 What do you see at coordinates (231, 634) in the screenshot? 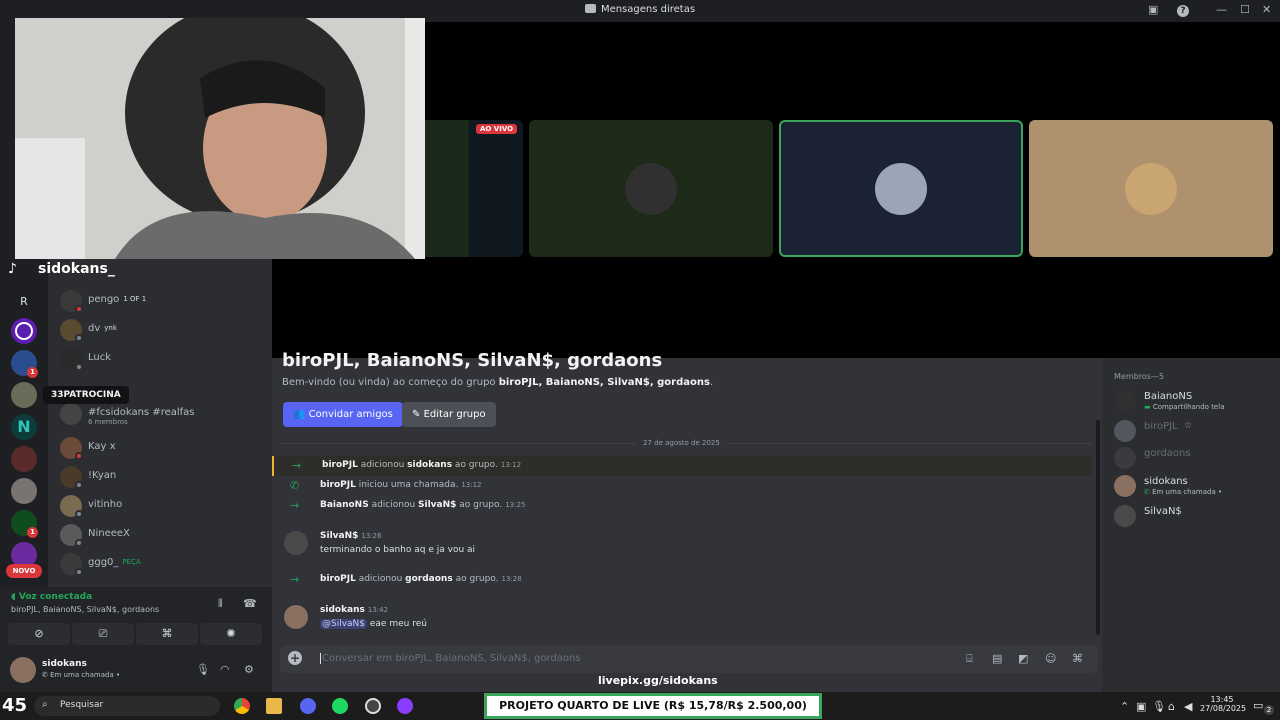
I see `soundboard-button: ✺` at bounding box center [231, 634].